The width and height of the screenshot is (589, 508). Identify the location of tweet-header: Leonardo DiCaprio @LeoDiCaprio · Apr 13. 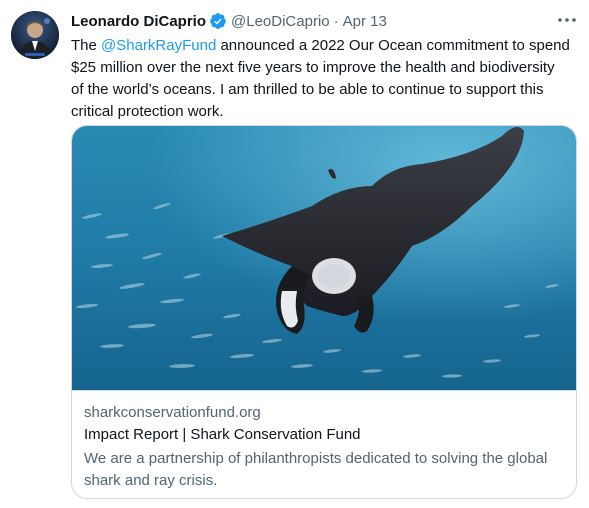
(229, 21).